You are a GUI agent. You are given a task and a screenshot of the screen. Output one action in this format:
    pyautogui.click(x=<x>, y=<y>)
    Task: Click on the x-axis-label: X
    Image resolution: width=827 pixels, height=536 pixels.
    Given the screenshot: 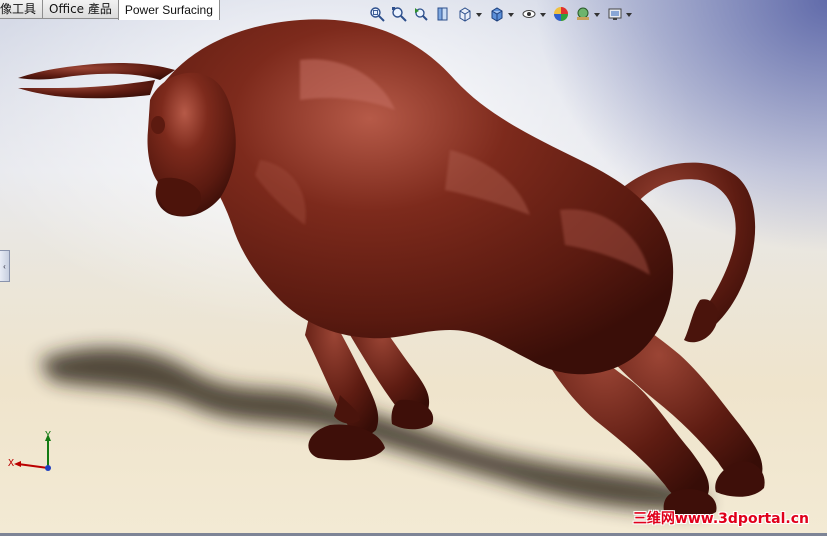 What is the action you would take?
    pyautogui.click(x=11, y=463)
    